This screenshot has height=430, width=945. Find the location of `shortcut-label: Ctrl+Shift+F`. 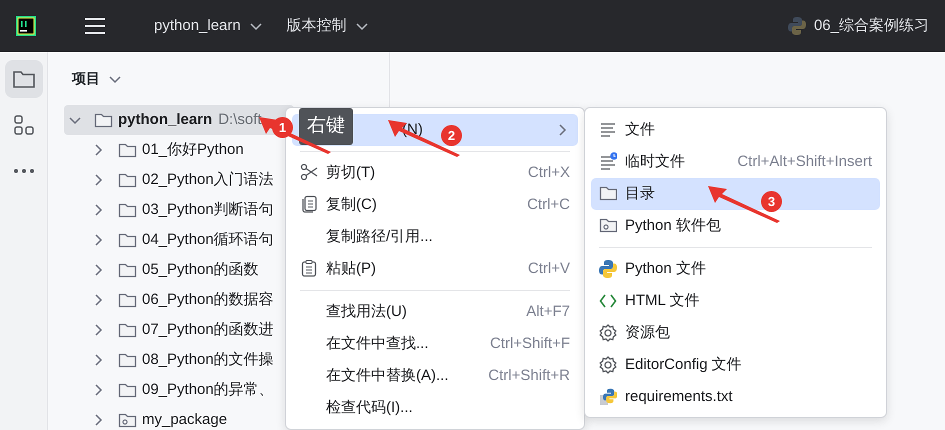

shortcut-label: Ctrl+Shift+F is located at coordinates (530, 344).